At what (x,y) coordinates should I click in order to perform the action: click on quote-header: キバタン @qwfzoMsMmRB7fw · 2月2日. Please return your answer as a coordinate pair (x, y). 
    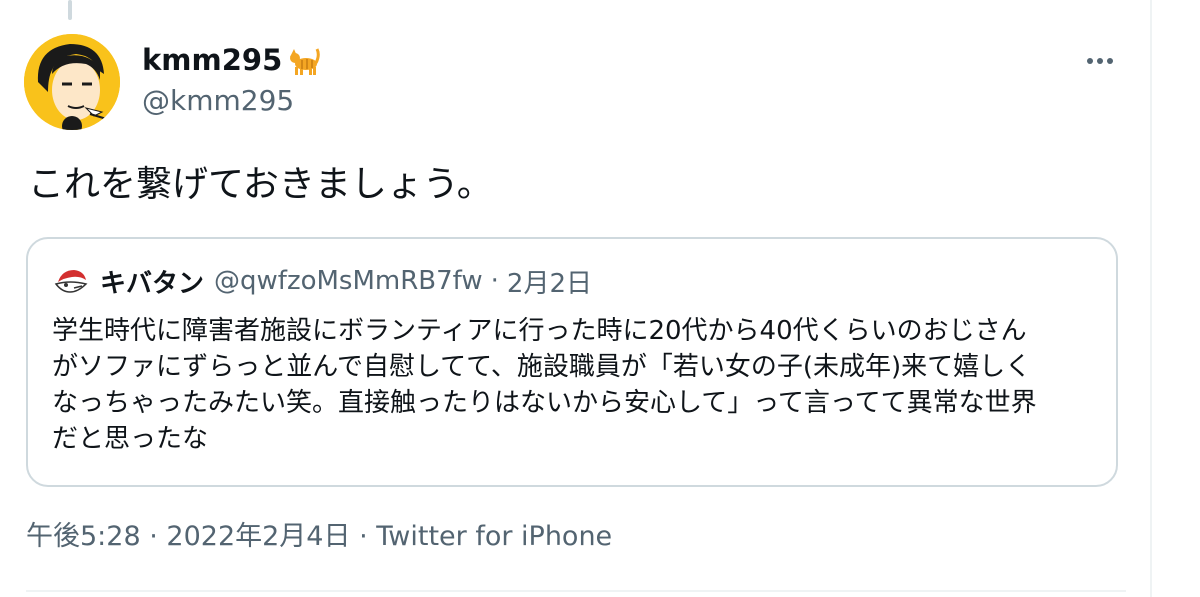
    Looking at the image, I should click on (322, 281).